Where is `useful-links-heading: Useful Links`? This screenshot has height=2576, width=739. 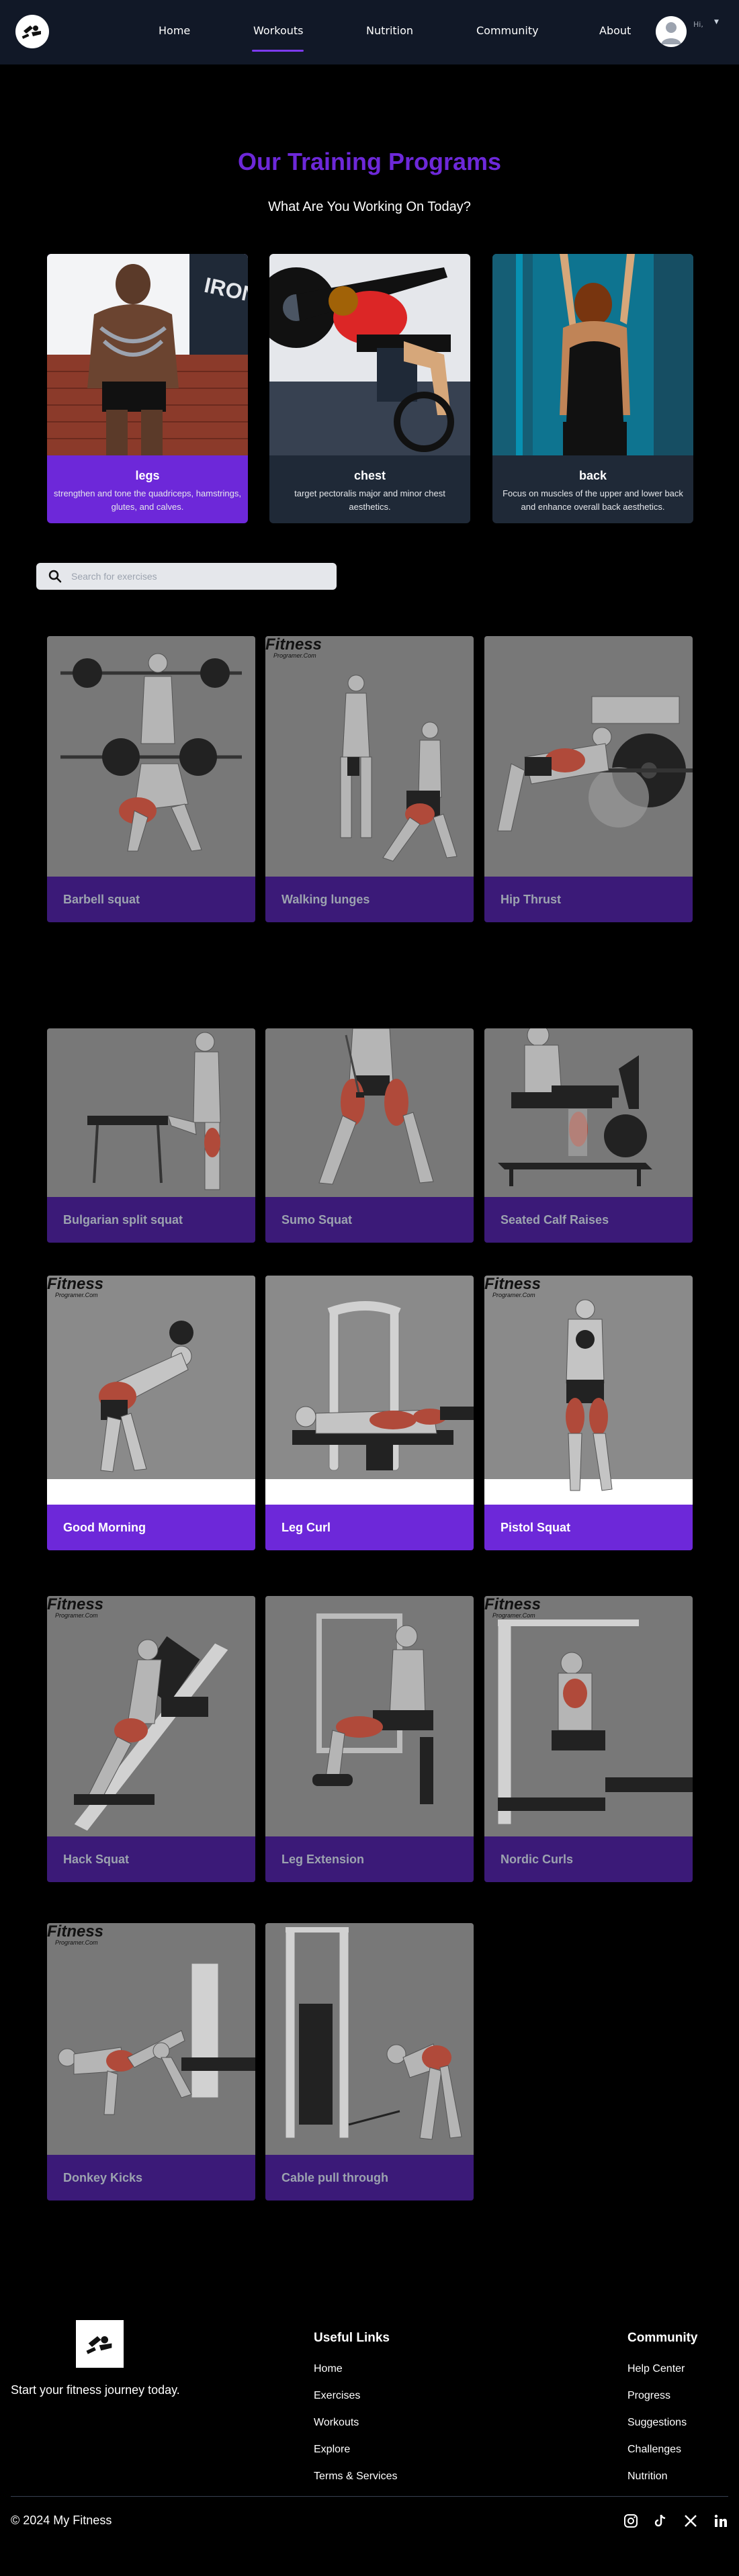
useful-links-heading: Useful Links is located at coordinates (352, 2338).